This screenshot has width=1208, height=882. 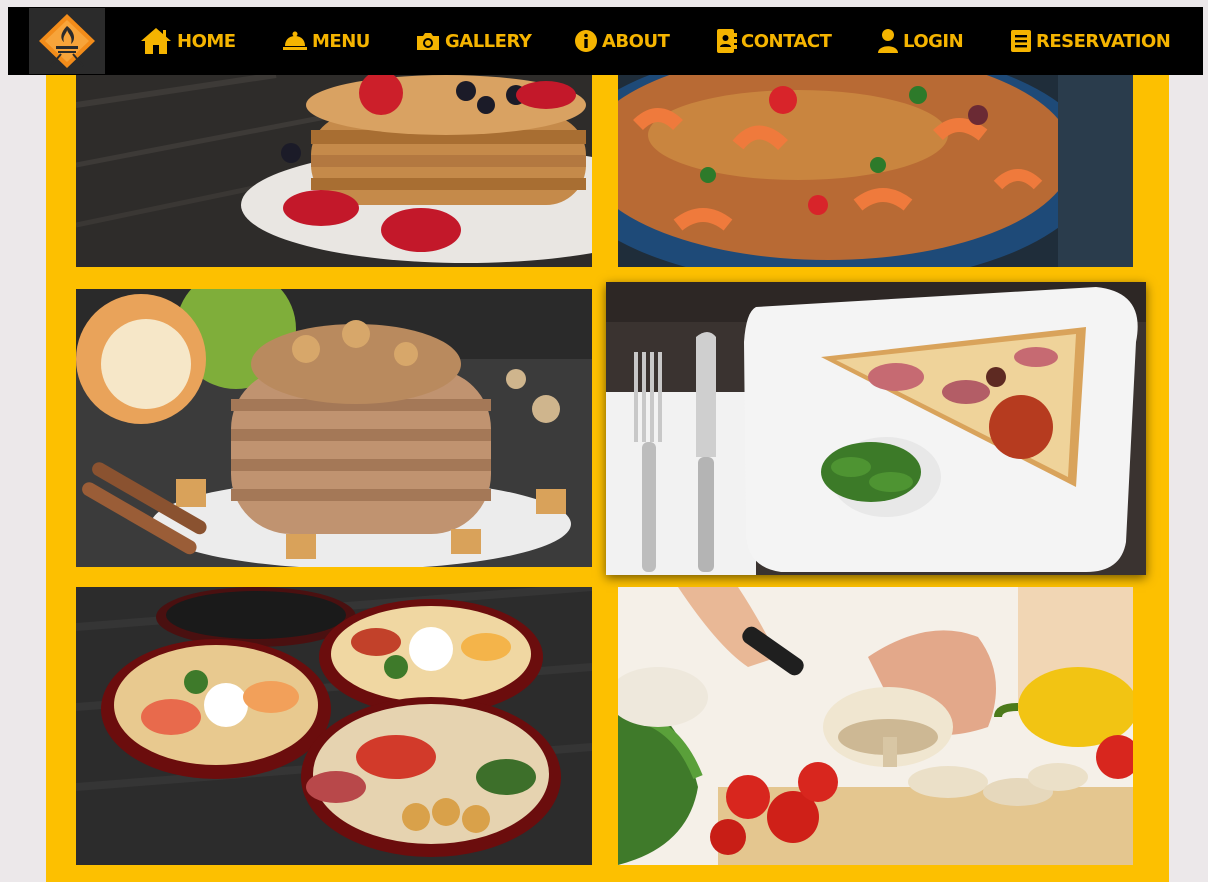 I want to click on nav-login-label: LOGIN, so click(x=933, y=41).